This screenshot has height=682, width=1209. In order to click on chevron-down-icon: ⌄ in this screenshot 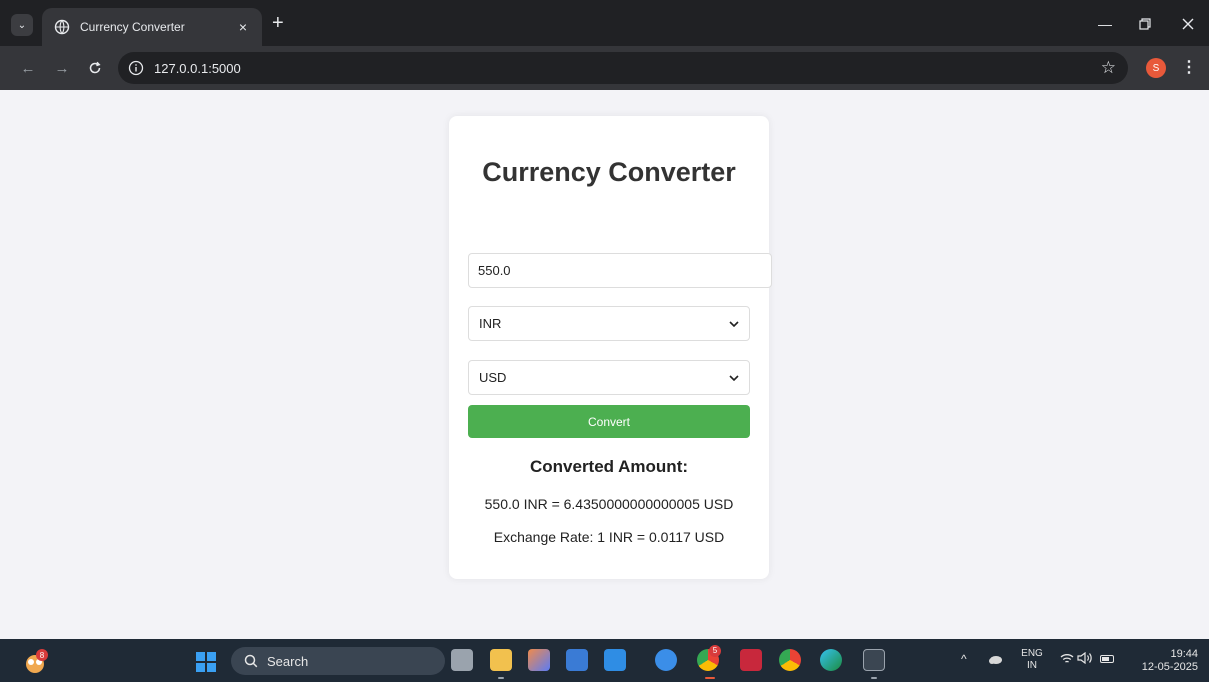, I will do `click(22, 25)`.